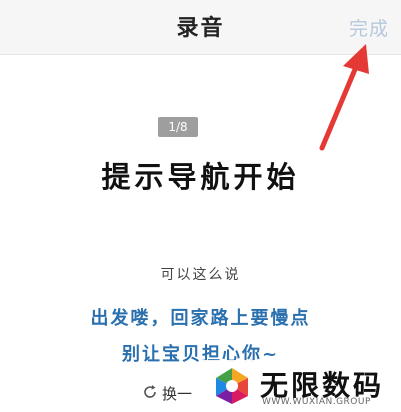 This screenshot has height=412, width=401. I want to click on watermark-logo, so click(232, 386).